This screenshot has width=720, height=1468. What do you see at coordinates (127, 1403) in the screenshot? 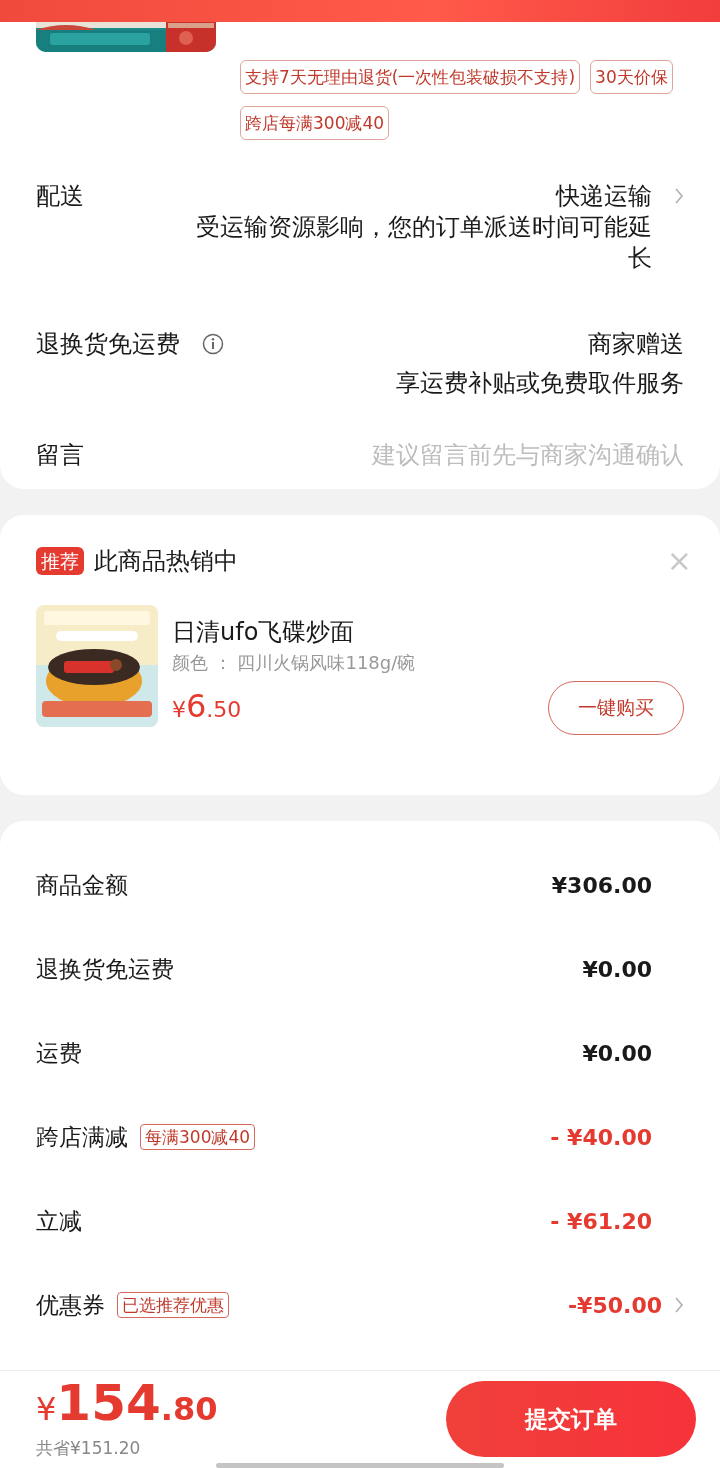
I see `total-price: ¥154.80` at bounding box center [127, 1403].